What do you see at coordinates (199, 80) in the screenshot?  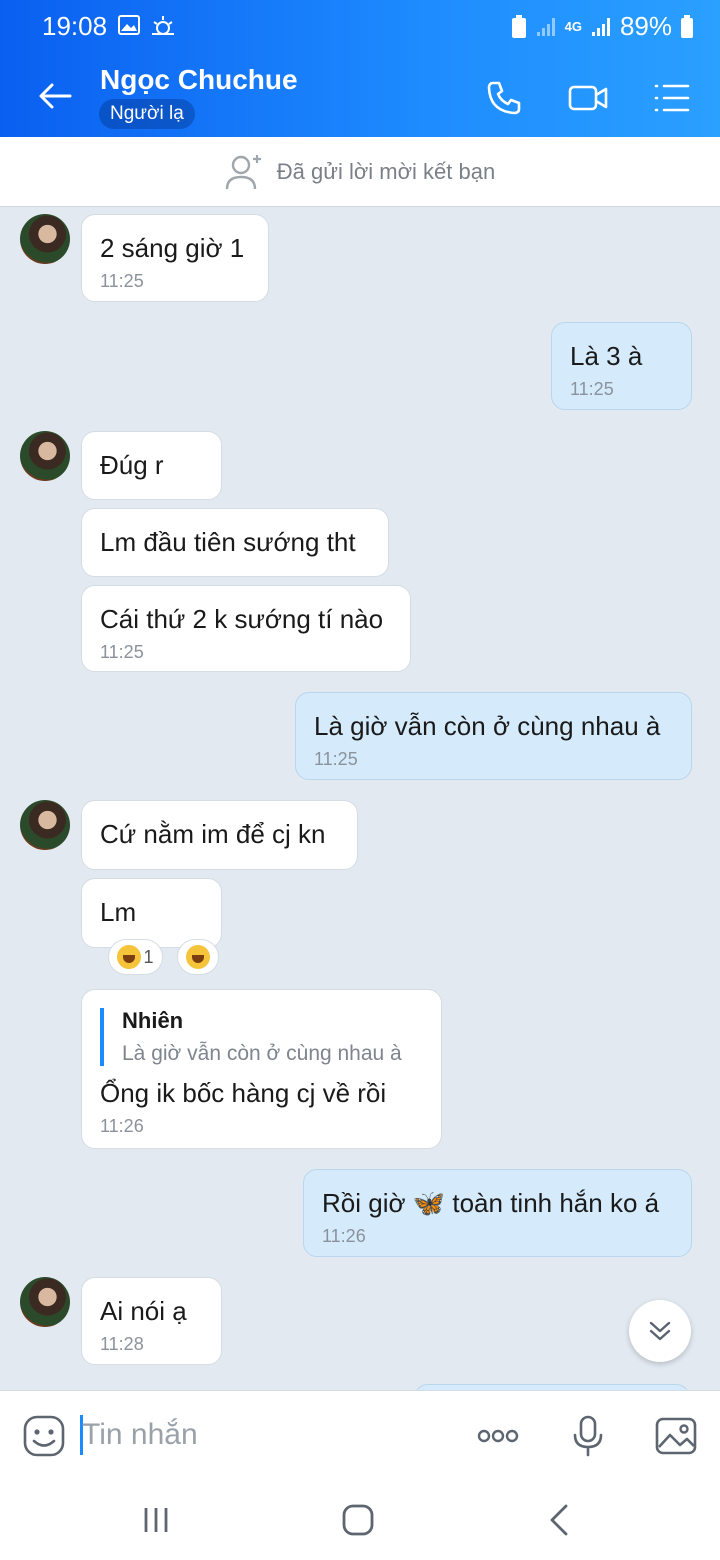 I see `contact-name: Ngọc Chuchue` at bounding box center [199, 80].